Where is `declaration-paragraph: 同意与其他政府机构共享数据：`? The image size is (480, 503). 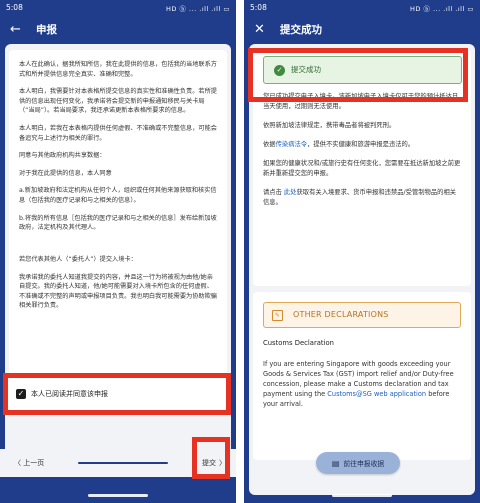
declaration-paragraph: 同意与其他政府机构共享数据： is located at coordinates (62, 156).